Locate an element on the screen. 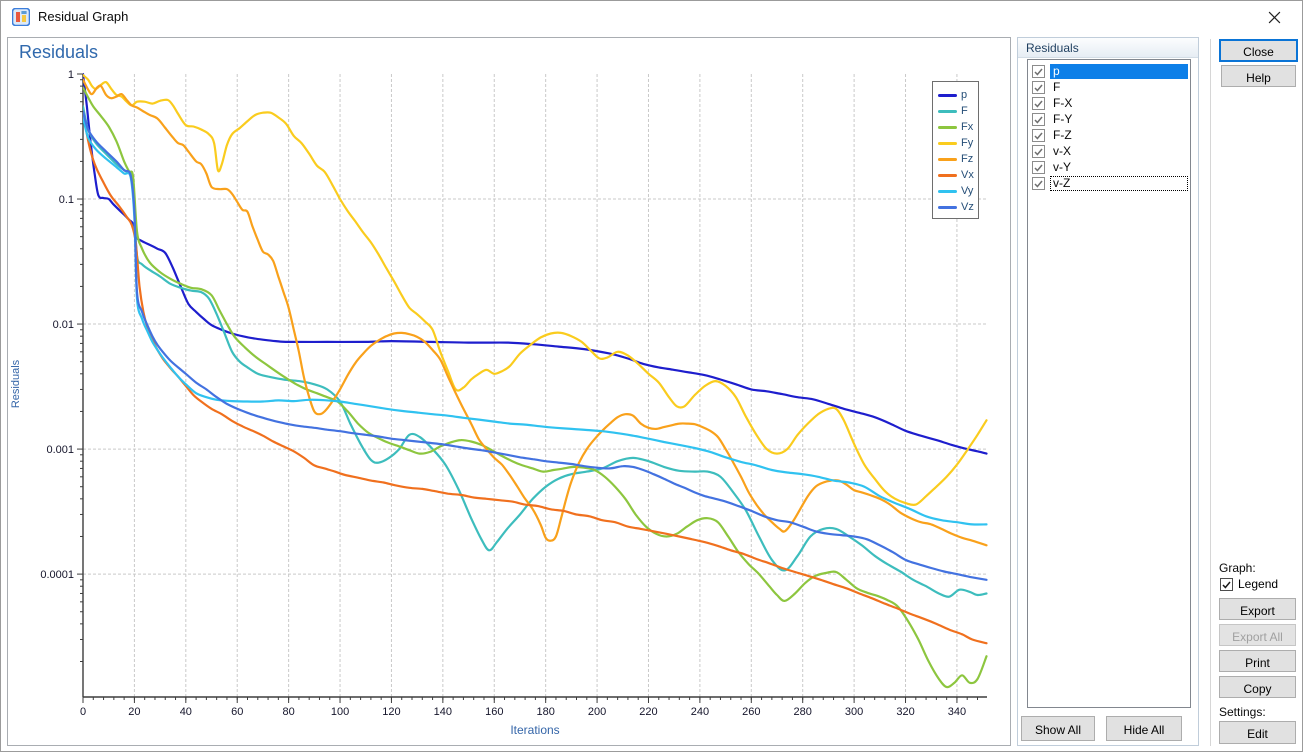  svg-text: 0 is located at coordinates (83, 712).